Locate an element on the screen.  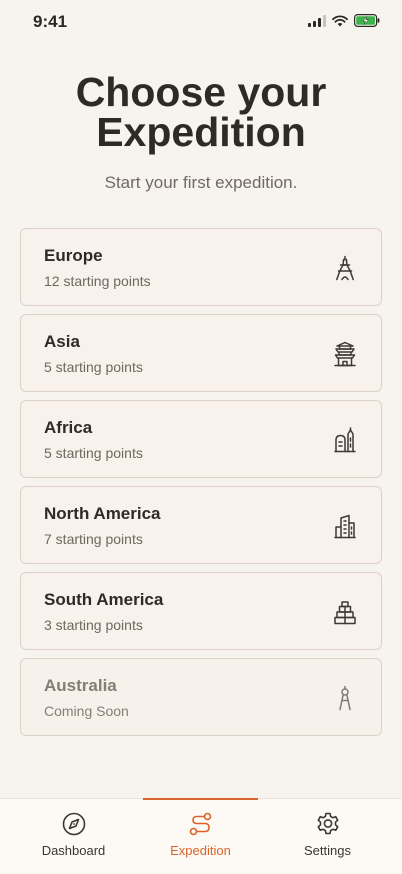
region-name: Asia is located at coordinates (62, 341).